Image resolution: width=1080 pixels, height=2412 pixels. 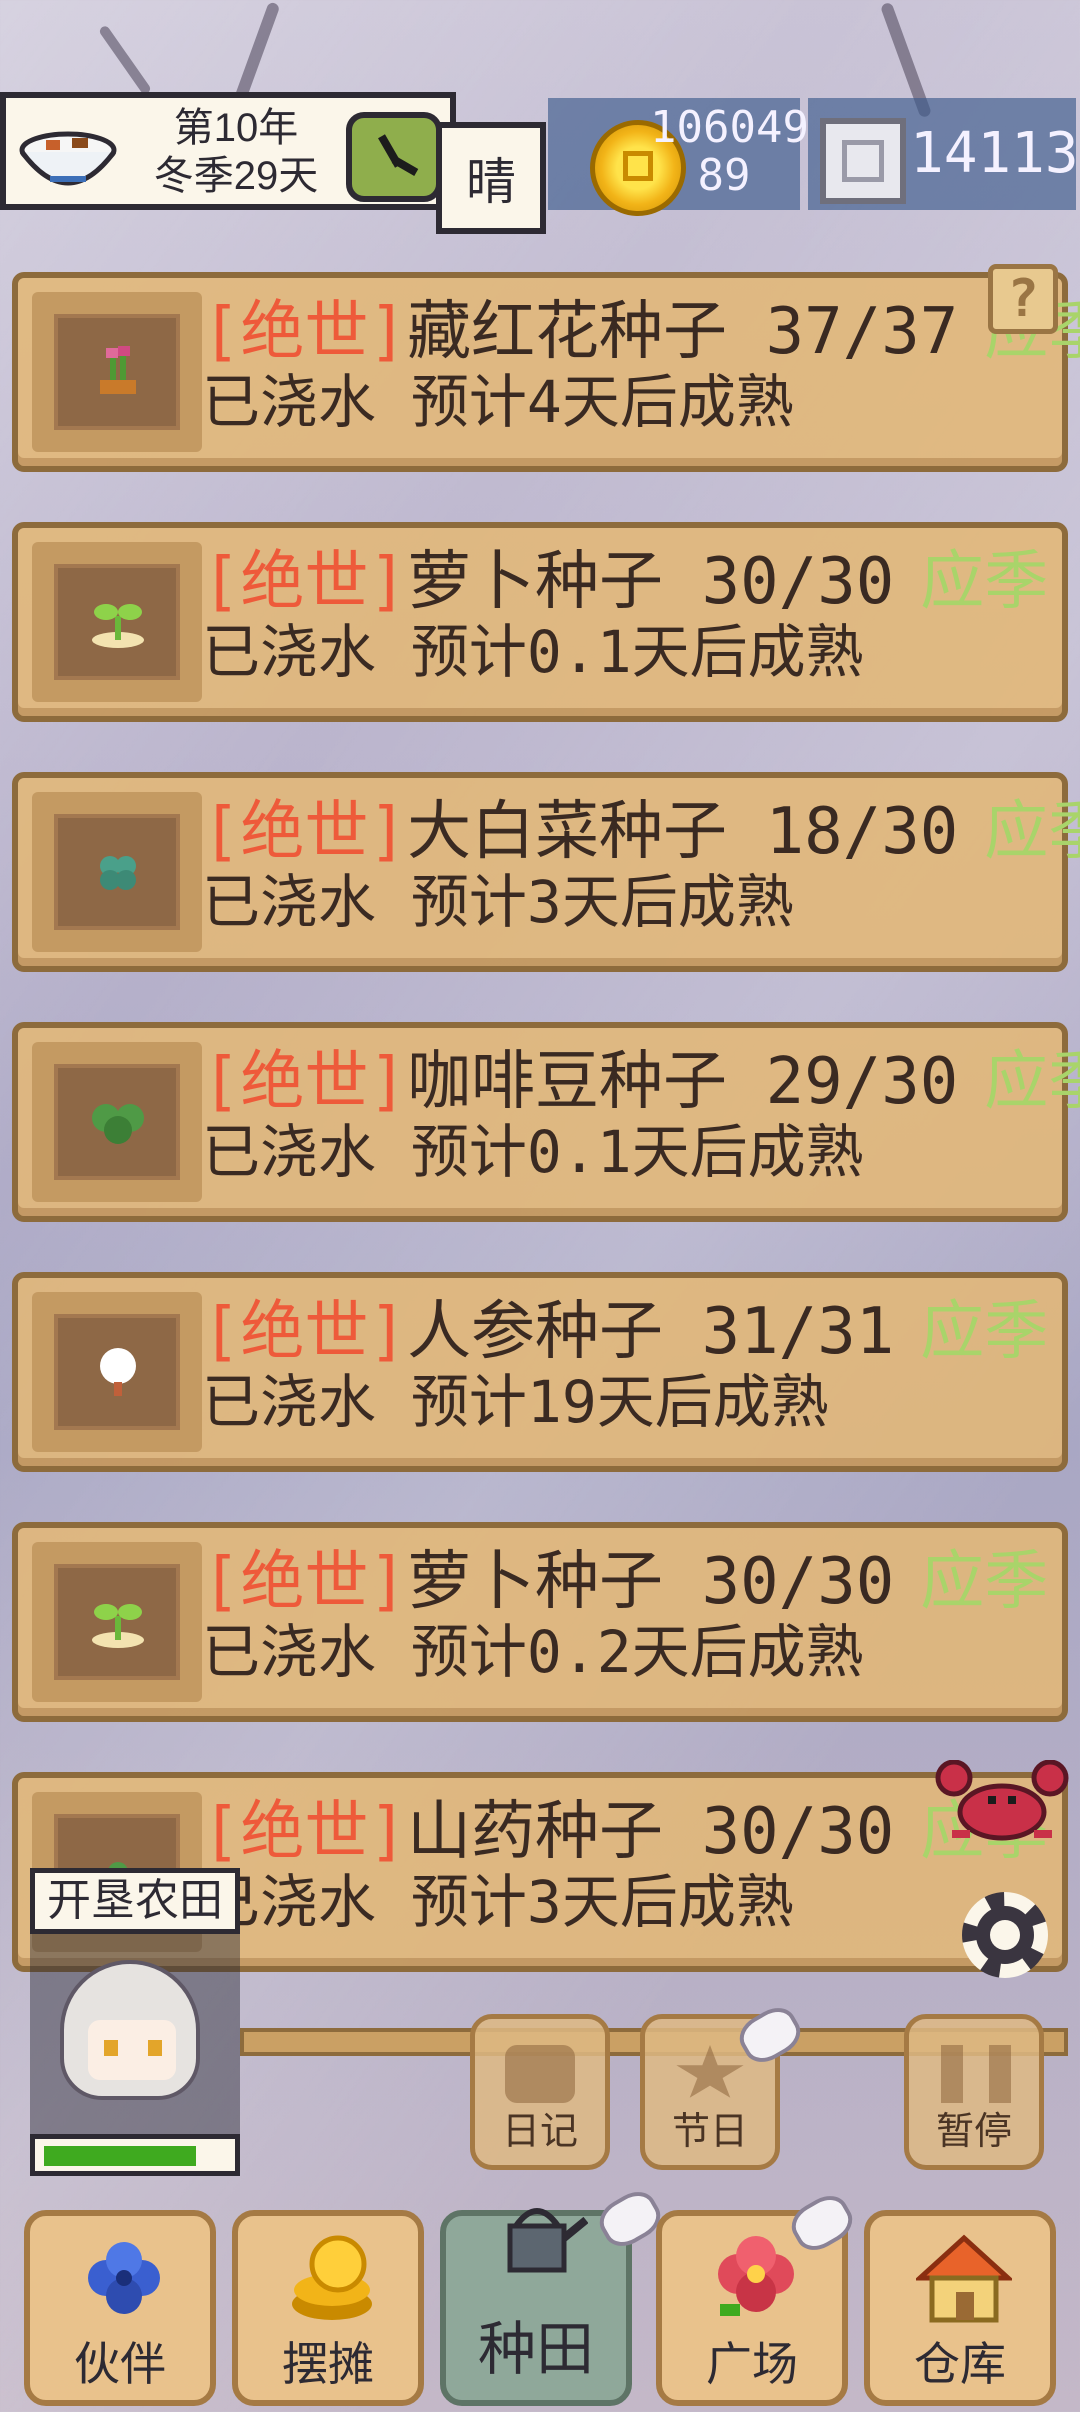 I want to click on nav-warehouse: 仓库, so click(x=960, y=2308).